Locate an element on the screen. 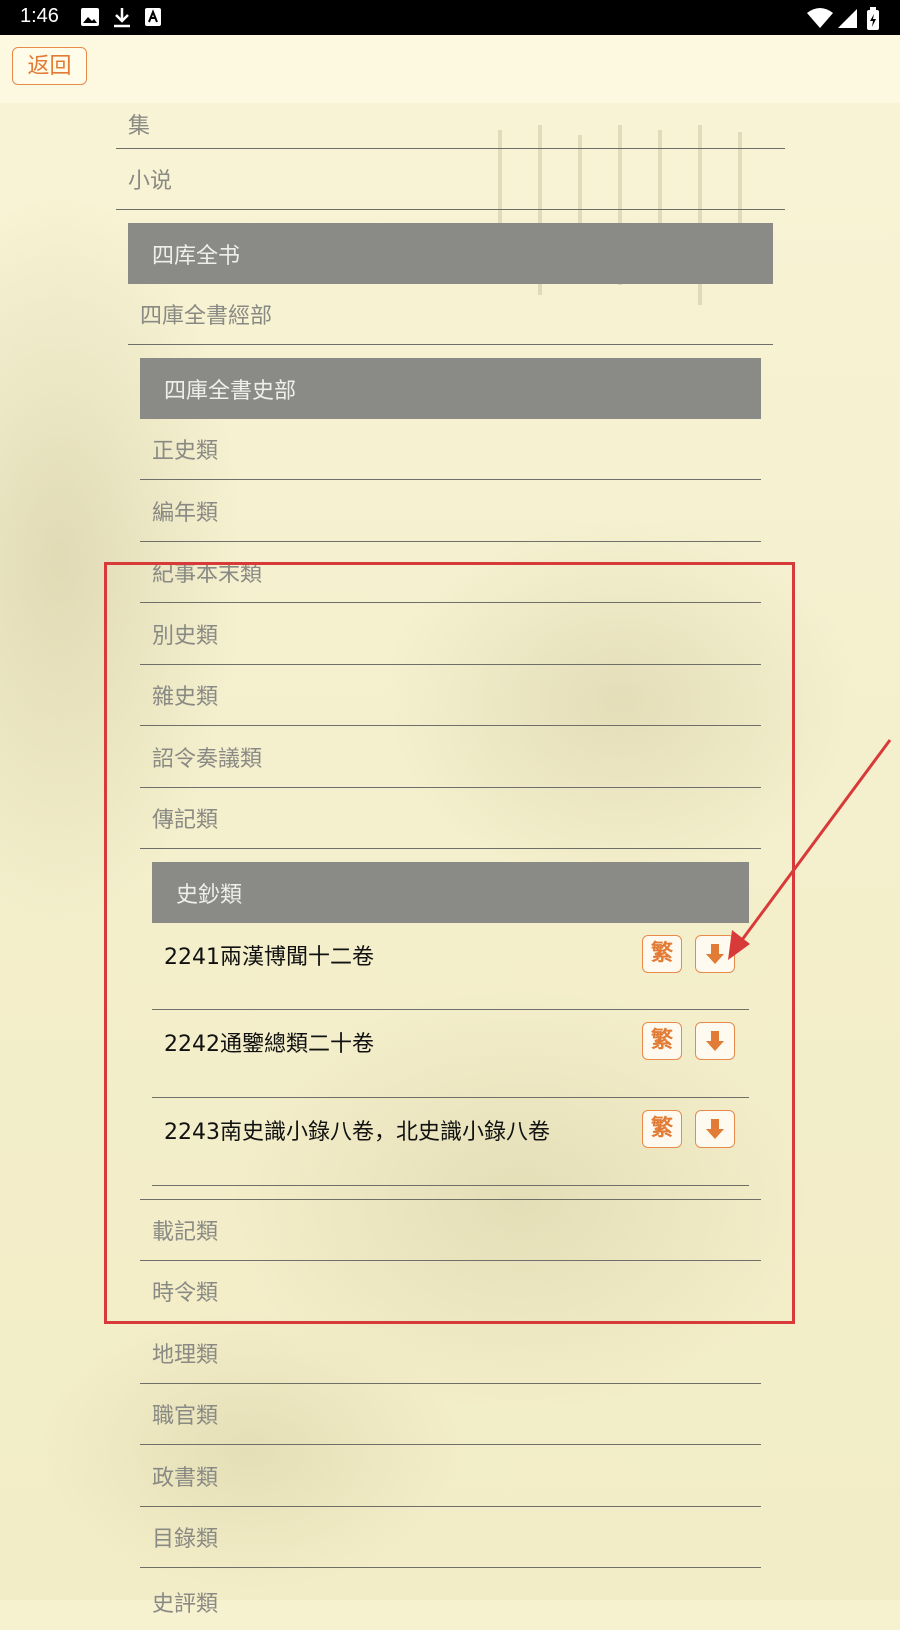 This screenshot has height=1630, width=900. top-bar: 返回 is located at coordinates (450, 69).